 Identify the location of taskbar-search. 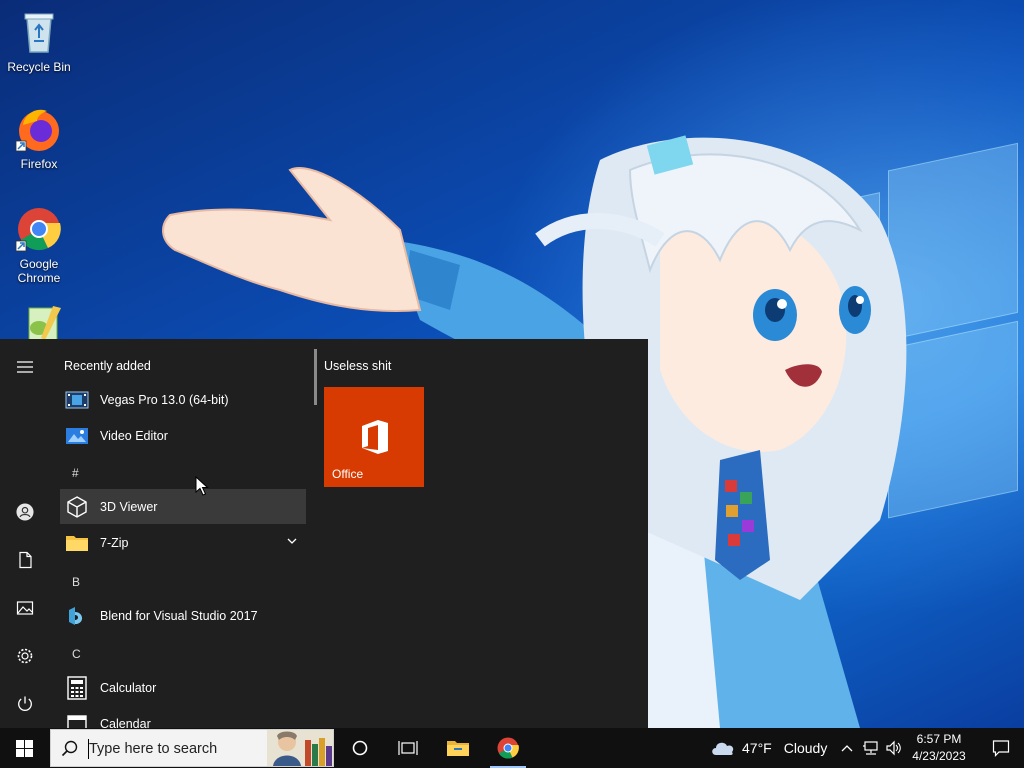
(192, 748).